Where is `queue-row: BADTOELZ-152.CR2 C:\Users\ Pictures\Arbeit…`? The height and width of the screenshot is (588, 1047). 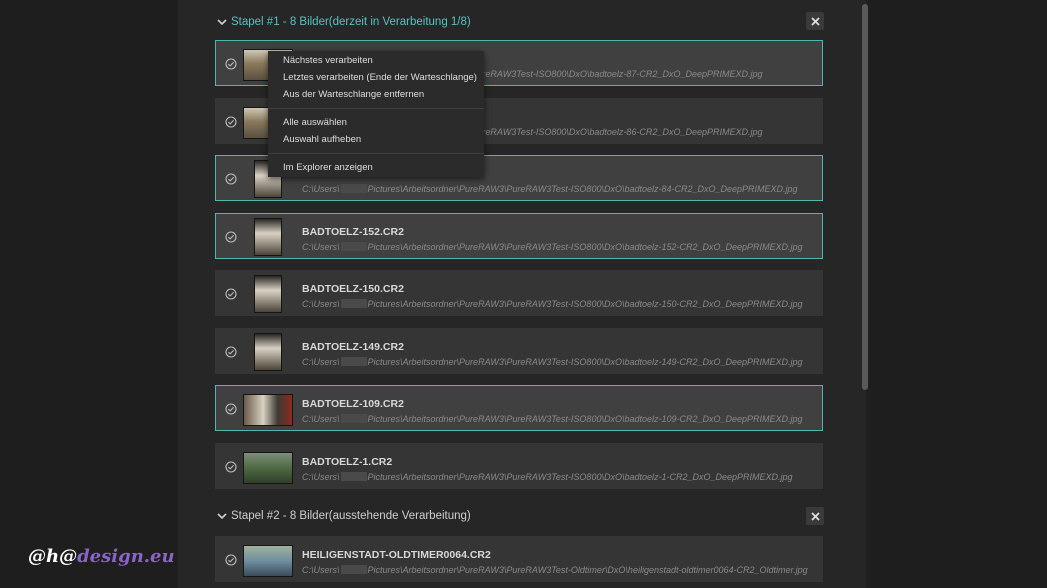
queue-row: BADTOELZ-152.CR2 C:\Users\ Pictures\Arbeit… is located at coordinates (519, 236).